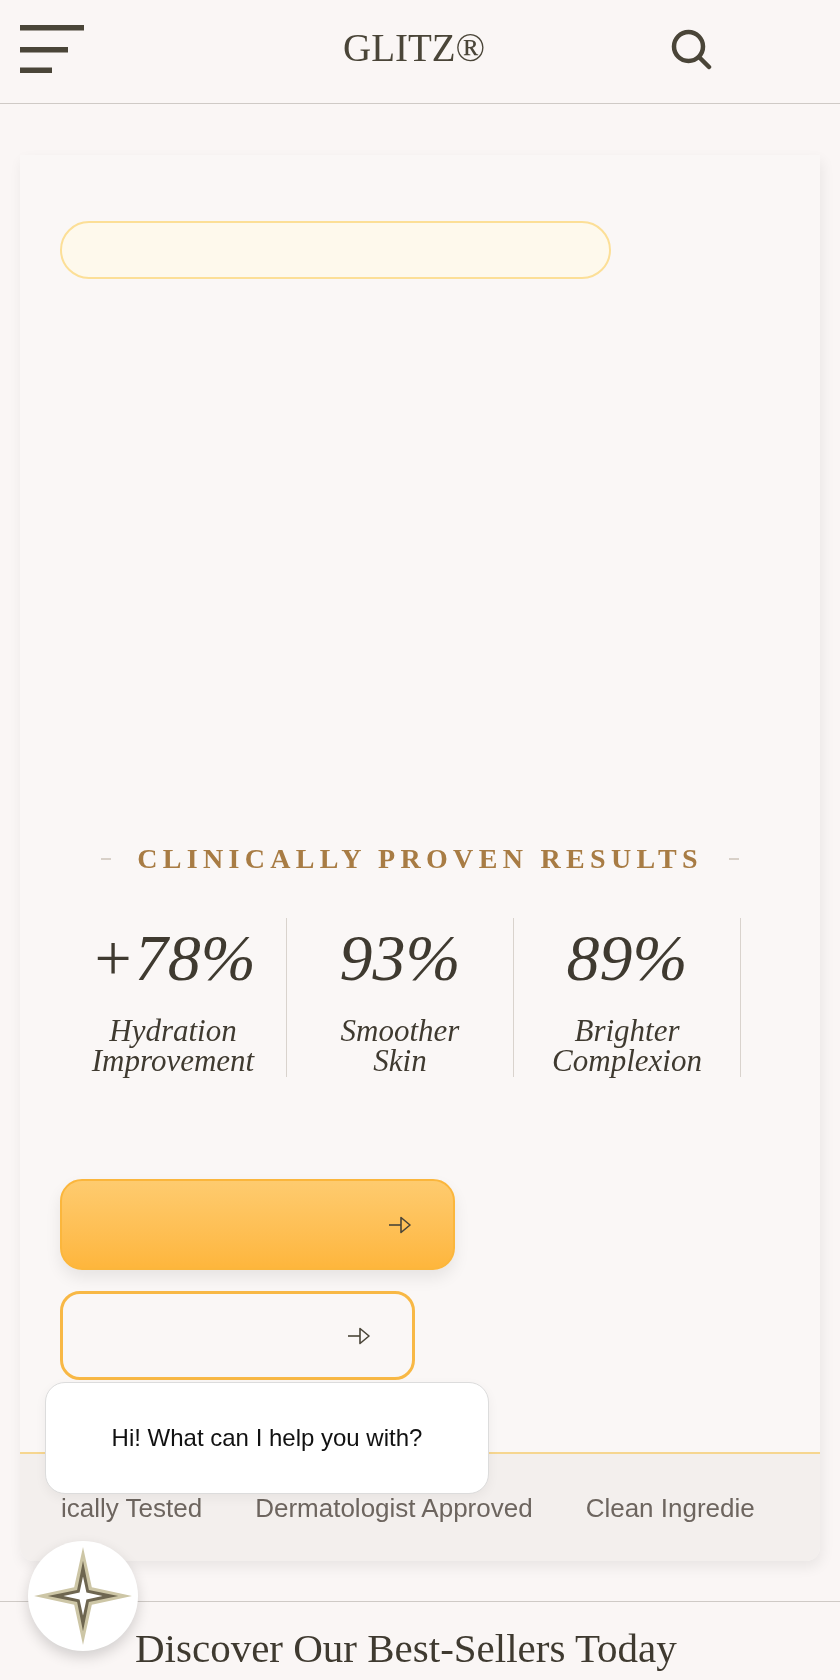  Describe the element at coordinates (83, 1596) in the screenshot. I see `sparkle-icon` at that location.